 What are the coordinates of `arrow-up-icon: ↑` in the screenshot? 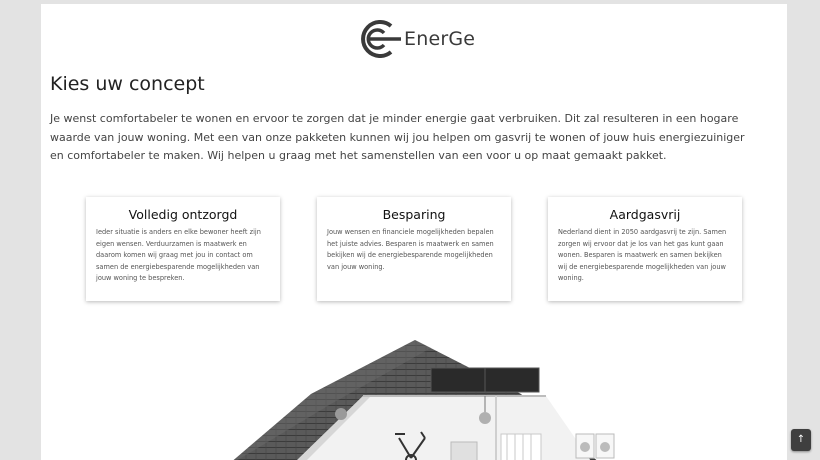 It's located at (801, 439).